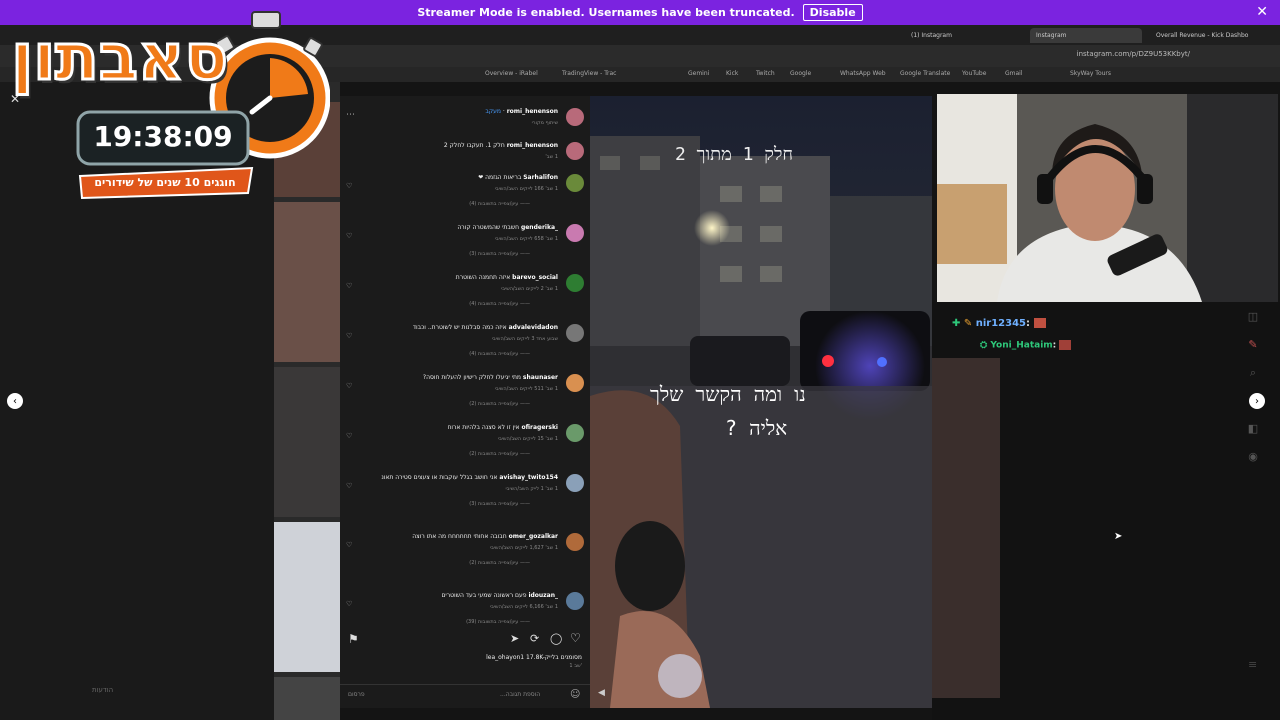  What do you see at coordinates (465, 640) in the screenshot?
I see `post-actions: ⚑ ➤ ⟳ ◯ ♡` at bounding box center [465, 640].